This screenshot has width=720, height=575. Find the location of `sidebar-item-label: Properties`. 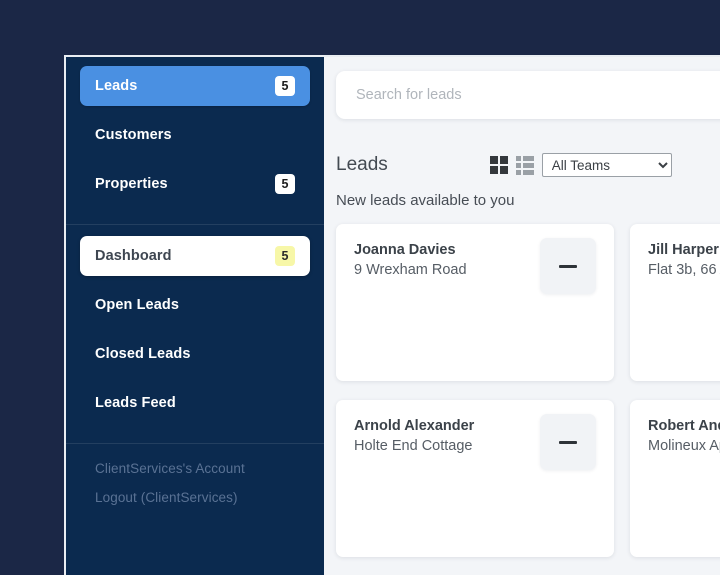

sidebar-item-label: Properties is located at coordinates (131, 184).